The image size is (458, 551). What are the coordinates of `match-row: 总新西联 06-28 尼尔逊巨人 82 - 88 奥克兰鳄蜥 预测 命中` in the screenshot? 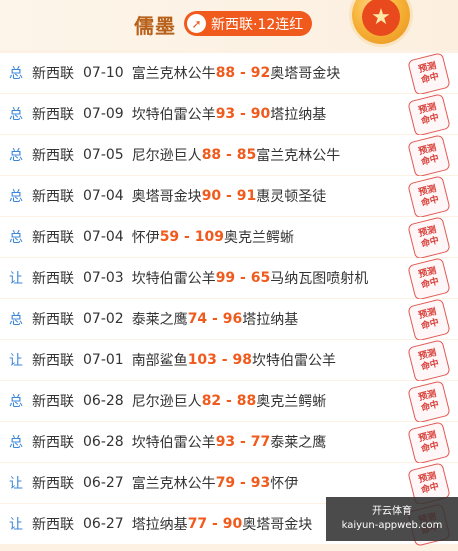 It's located at (229, 402).